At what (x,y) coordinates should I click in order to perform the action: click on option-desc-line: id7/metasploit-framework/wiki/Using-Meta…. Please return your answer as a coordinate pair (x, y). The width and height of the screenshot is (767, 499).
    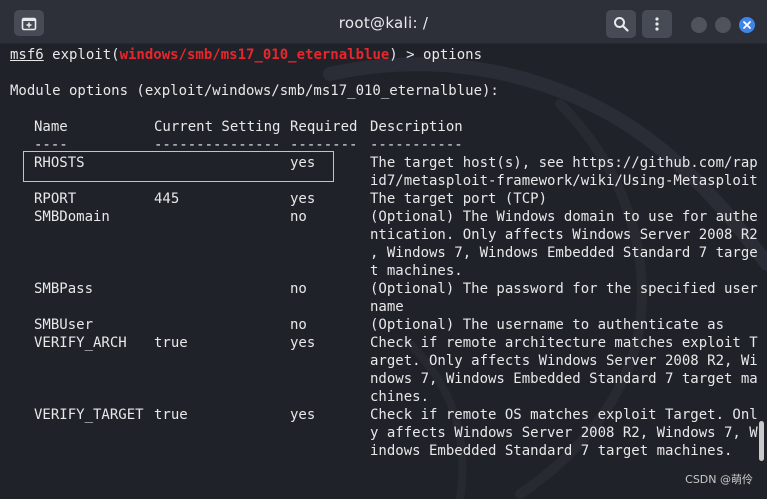
    Looking at the image, I should click on (564, 181).